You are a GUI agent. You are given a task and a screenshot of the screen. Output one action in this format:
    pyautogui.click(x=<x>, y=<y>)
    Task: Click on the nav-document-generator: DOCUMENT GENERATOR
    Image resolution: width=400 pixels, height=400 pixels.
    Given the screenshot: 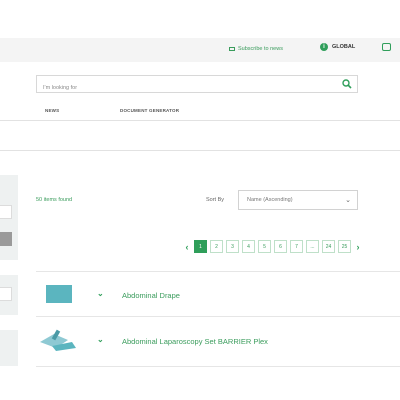 What is the action you would take?
    pyautogui.click(x=149, y=110)
    